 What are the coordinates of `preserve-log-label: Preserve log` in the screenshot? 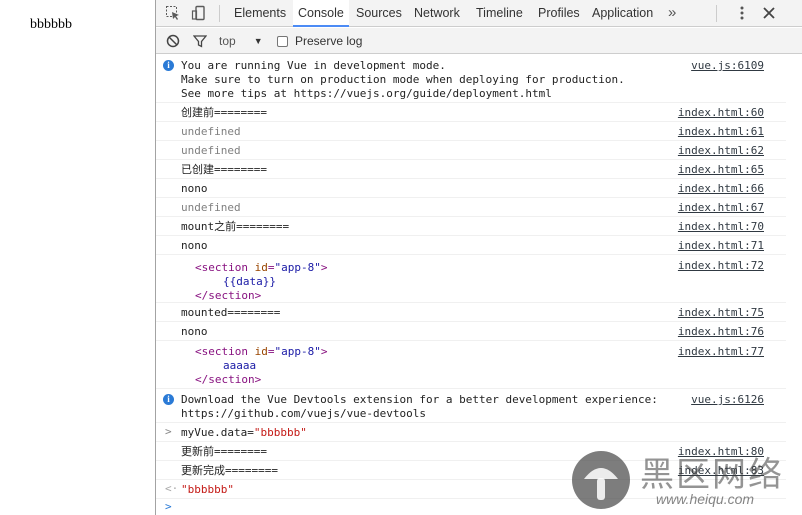 It's located at (329, 41).